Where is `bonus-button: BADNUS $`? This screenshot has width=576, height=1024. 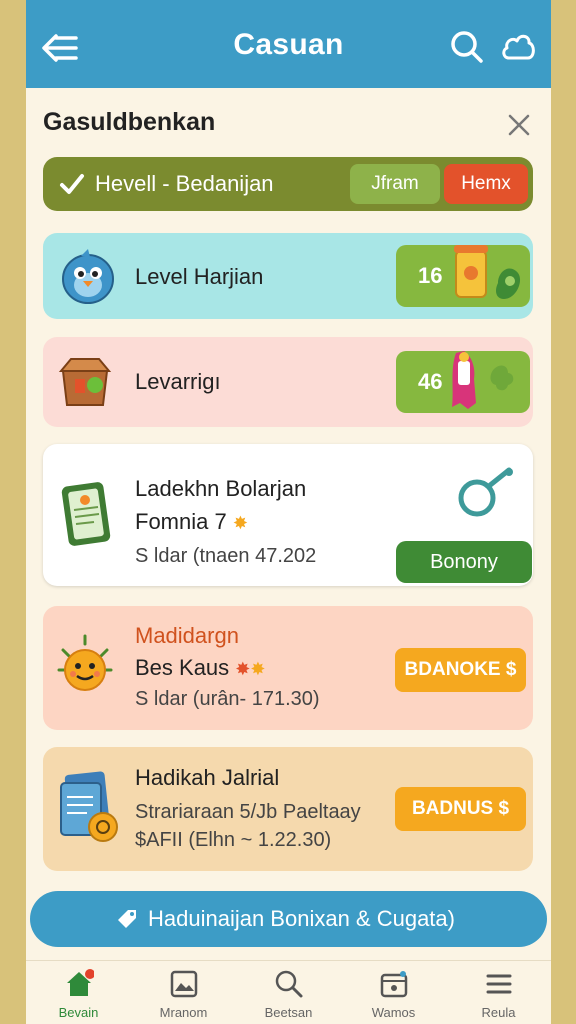
bonus-button: BADNUS $ is located at coordinates (460, 809).